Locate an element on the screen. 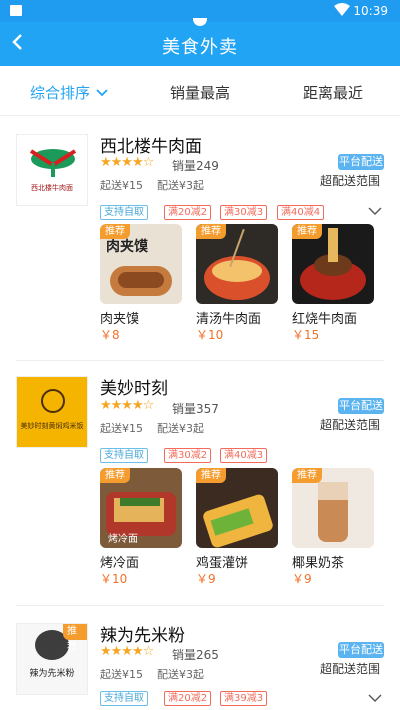  shop-logo: 西北楼牛肉面 is located at coordinates (52, 170).